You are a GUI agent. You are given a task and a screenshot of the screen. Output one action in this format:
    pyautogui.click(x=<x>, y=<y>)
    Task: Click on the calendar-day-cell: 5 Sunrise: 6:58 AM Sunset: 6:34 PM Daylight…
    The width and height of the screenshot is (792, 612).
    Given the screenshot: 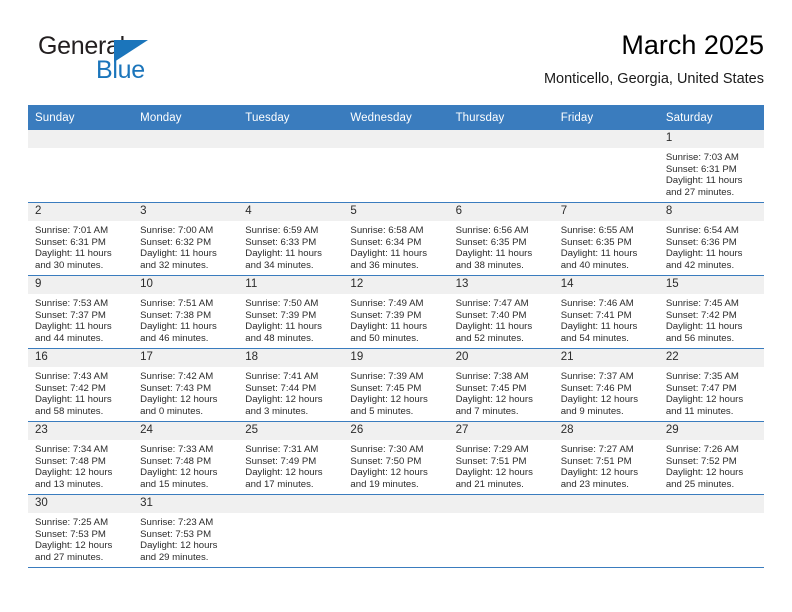 What is the action you would take?
    pyautogui.click(x=396, y=239)
    